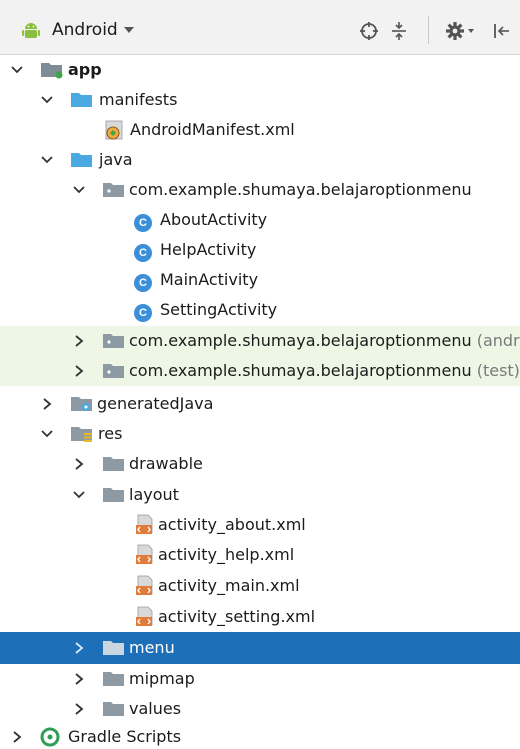  I want to click on tree-node-package-main: com.example.shumaya.belajaroptionmenu, so click(260, 190).